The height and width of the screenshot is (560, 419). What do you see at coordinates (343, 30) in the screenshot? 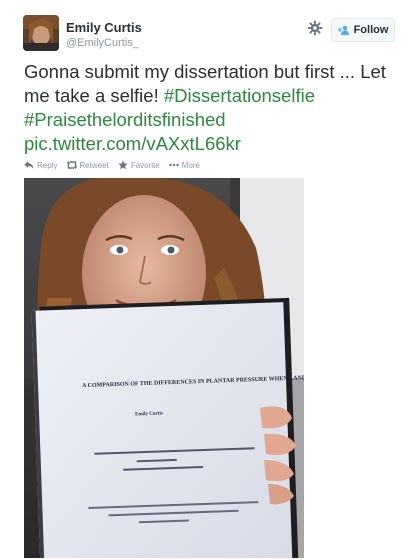
I see `add-user-icon` at bounding box center [343, 30].